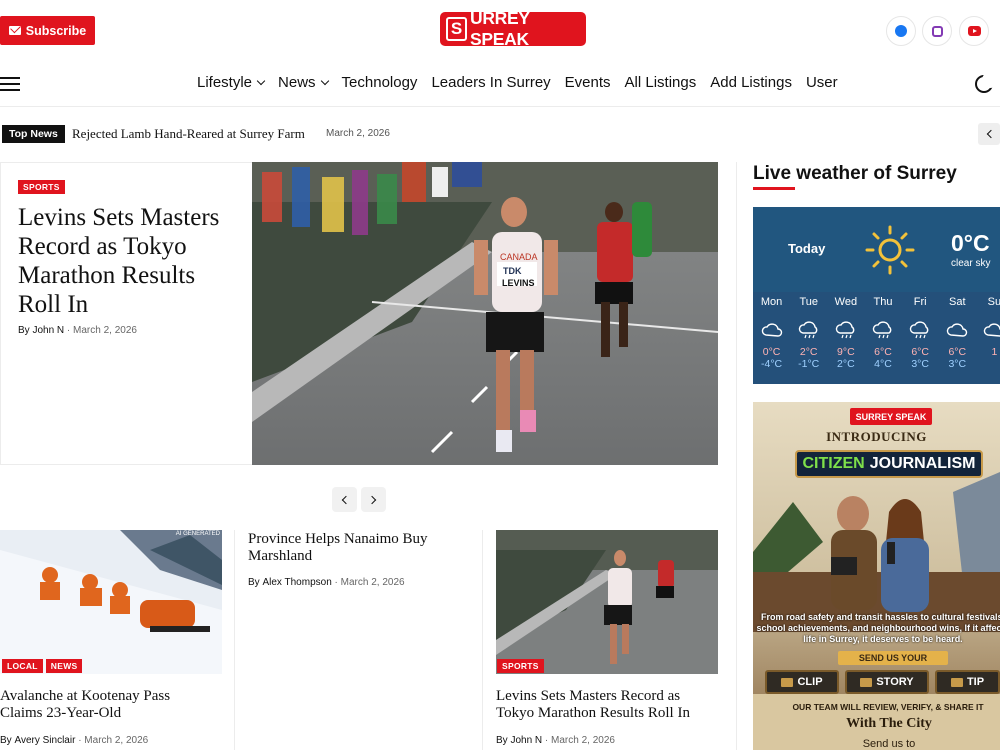  Describe the element at coordinates (883, 364) in the screenshot. I see `forecast-low: 4°C` at that location.